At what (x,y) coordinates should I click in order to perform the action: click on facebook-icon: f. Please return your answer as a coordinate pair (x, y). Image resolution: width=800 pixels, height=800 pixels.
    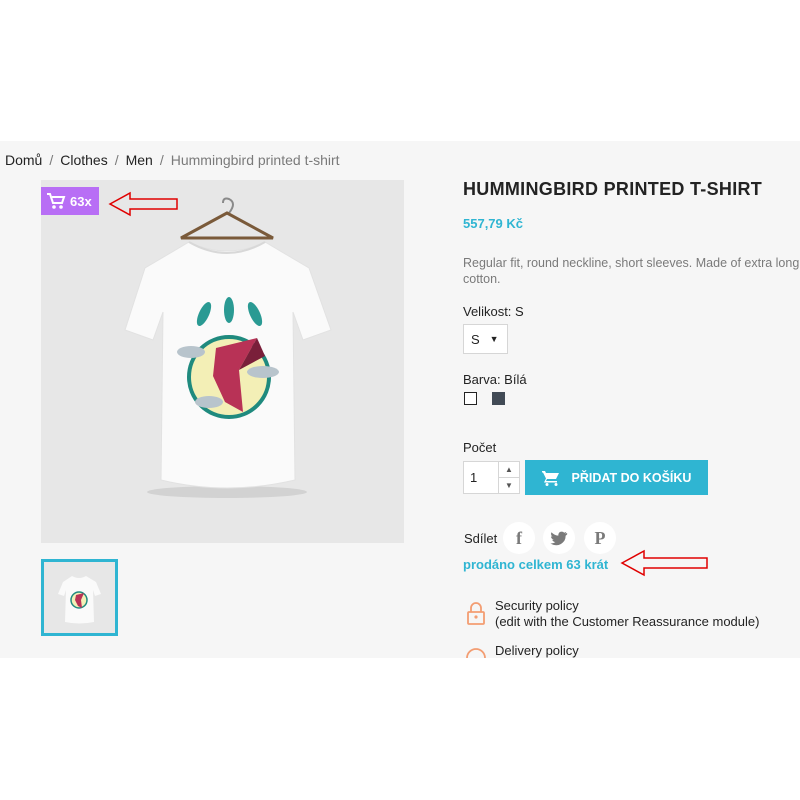
    Looking at the image, I should click on (519, 537).